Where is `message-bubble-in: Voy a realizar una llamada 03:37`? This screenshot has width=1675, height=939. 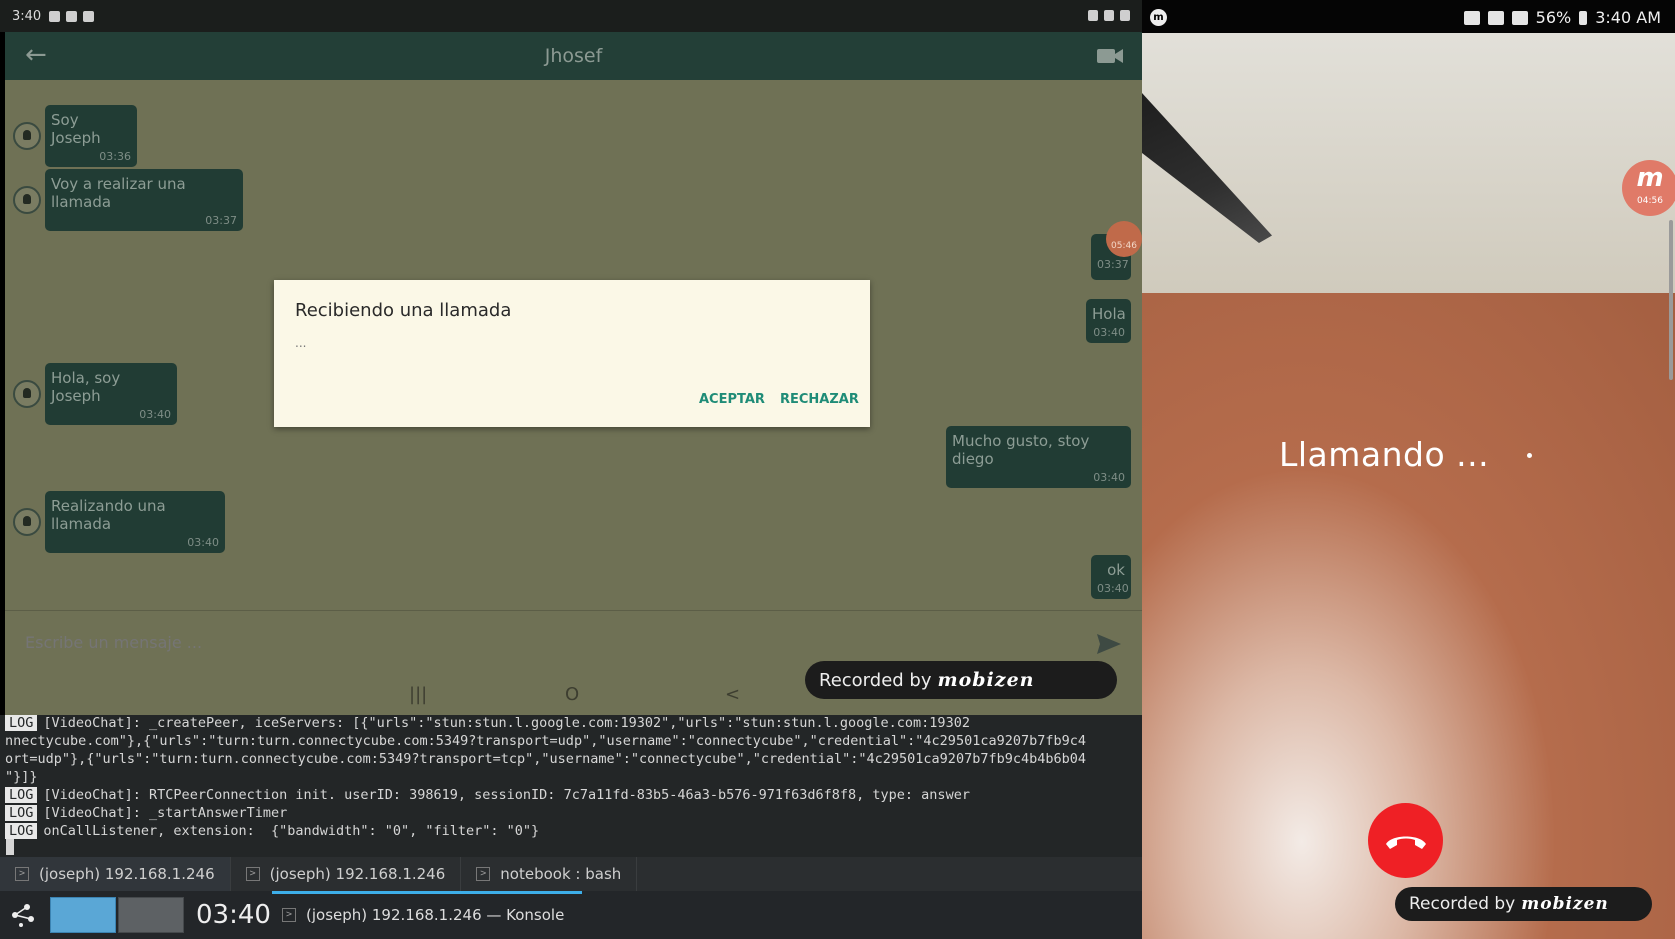
message-bubble-in: Voy a realizar una llamada 03:37 is located at coordinates (144, 200).